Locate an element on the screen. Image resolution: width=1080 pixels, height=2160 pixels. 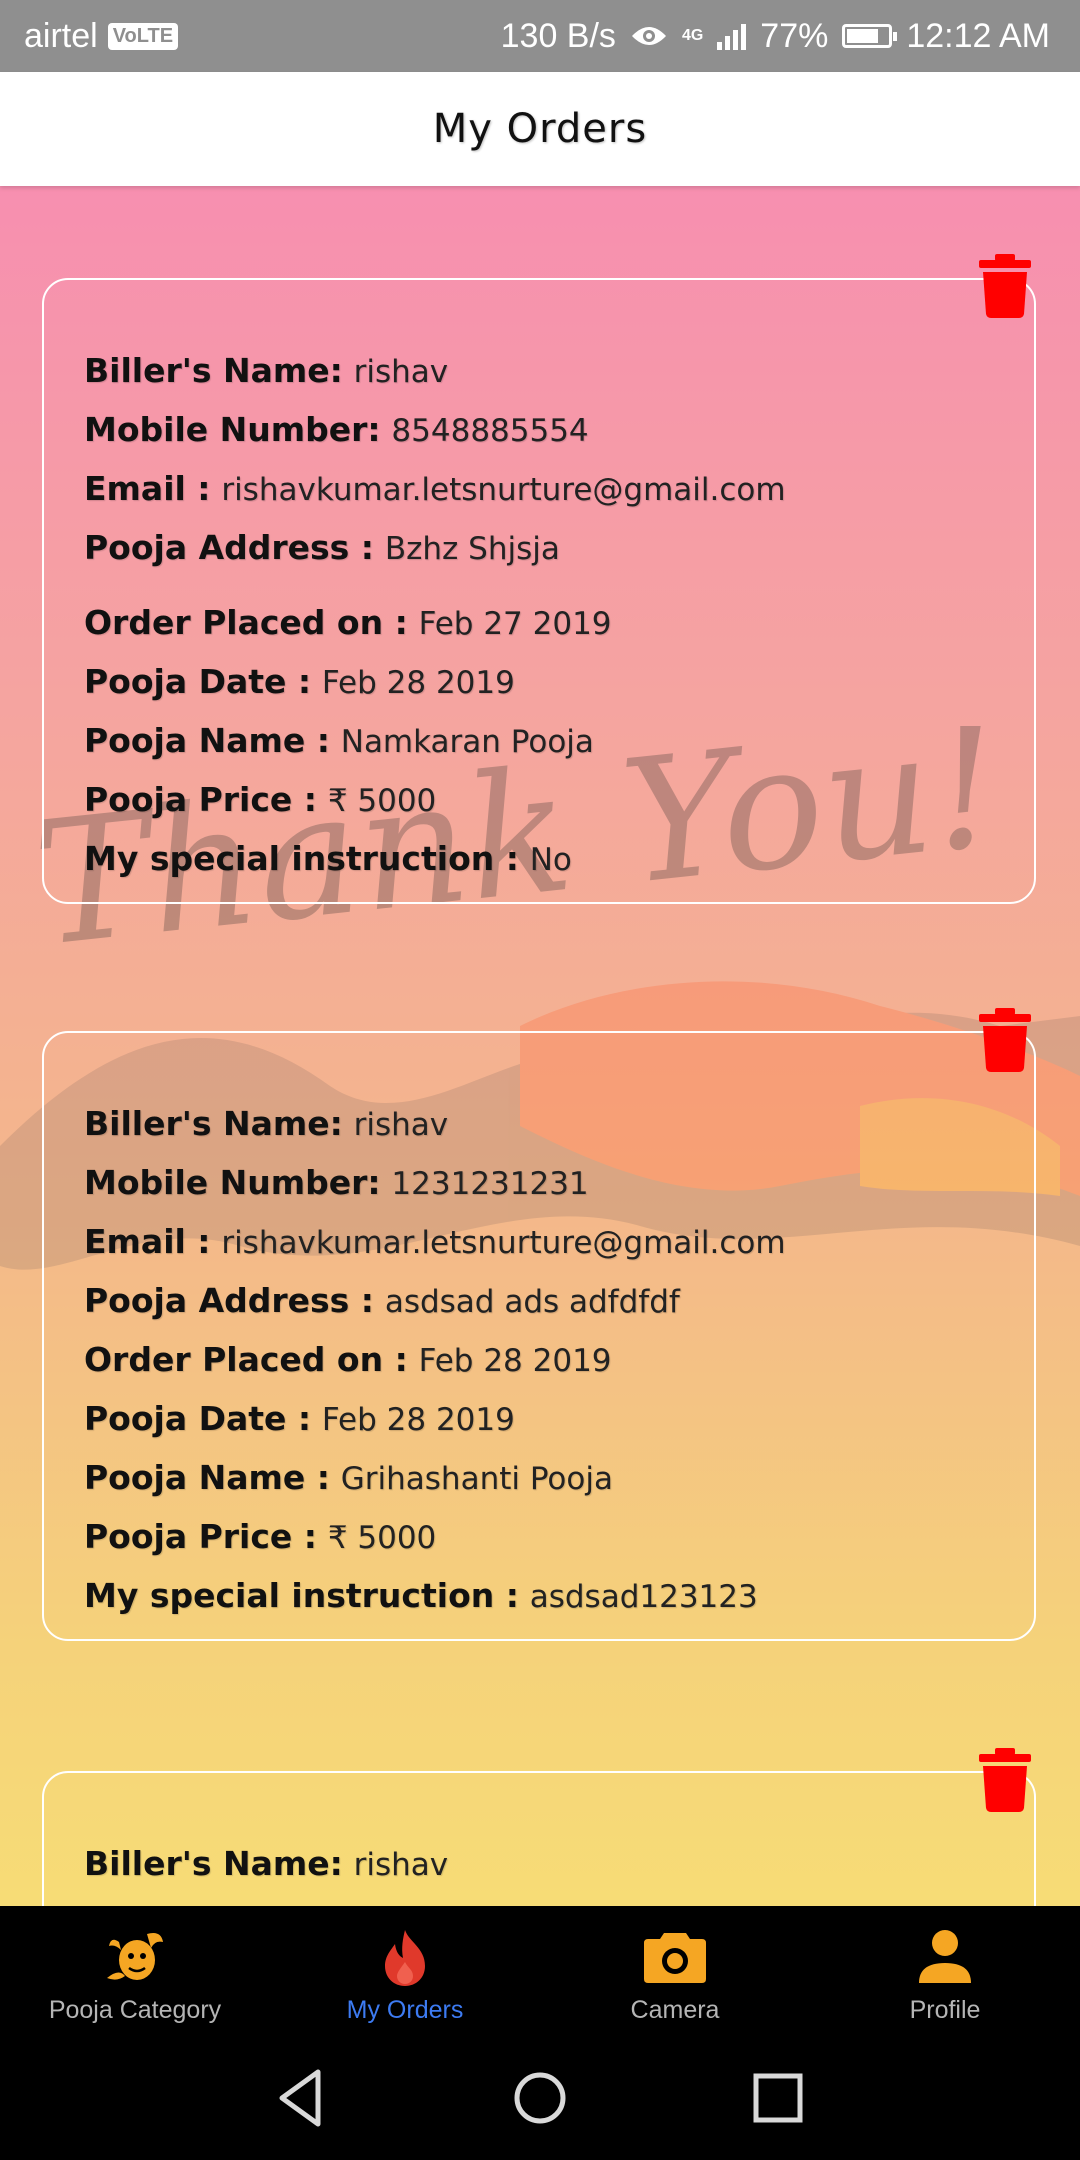
signal-icon is located at coordinates (732, 36).